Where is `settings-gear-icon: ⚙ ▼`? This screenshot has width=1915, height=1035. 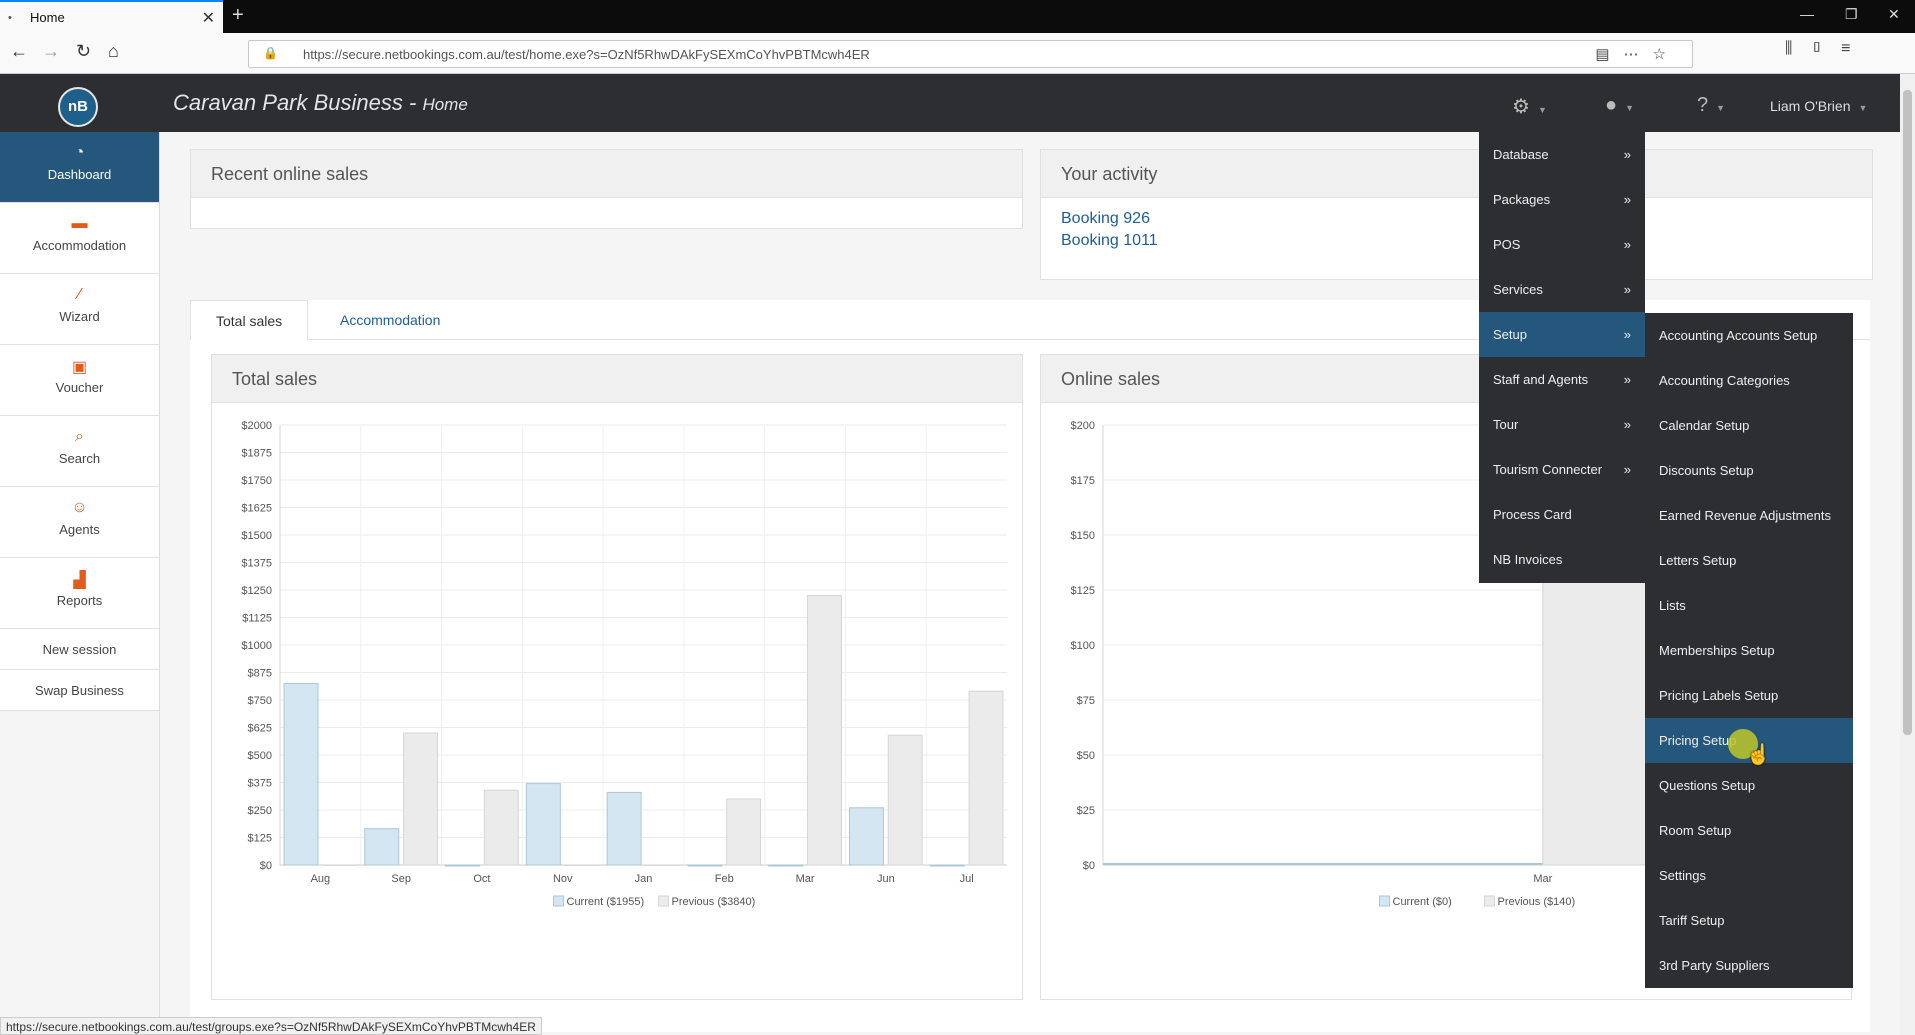 settings-gear-icon: ⚙ ▼ is located at coordinates (1529, 106).